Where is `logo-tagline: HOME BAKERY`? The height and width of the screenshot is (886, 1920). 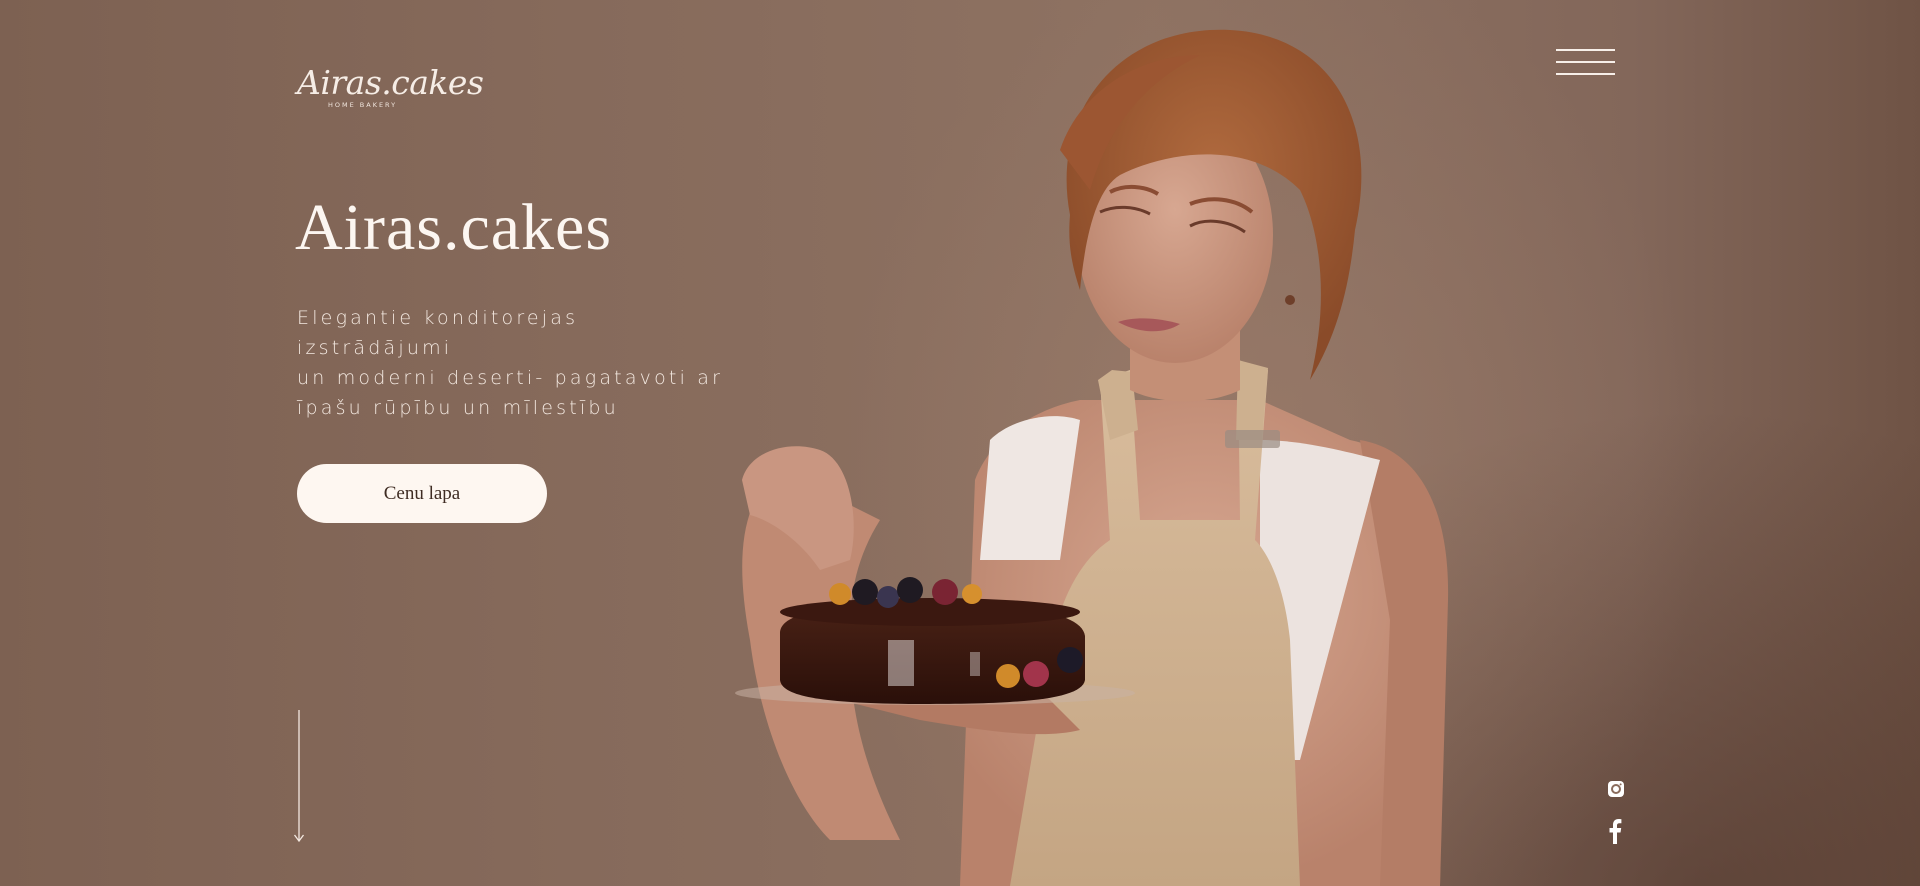
logo-tagline: HOME BAKERY is located at coordinates (363, 105).